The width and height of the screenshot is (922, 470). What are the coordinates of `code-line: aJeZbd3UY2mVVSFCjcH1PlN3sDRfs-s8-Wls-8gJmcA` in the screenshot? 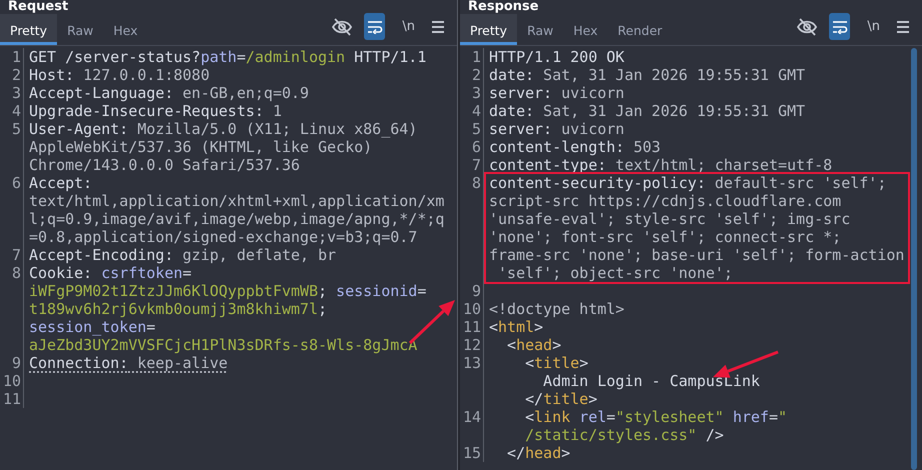 It's located at (223, 345).